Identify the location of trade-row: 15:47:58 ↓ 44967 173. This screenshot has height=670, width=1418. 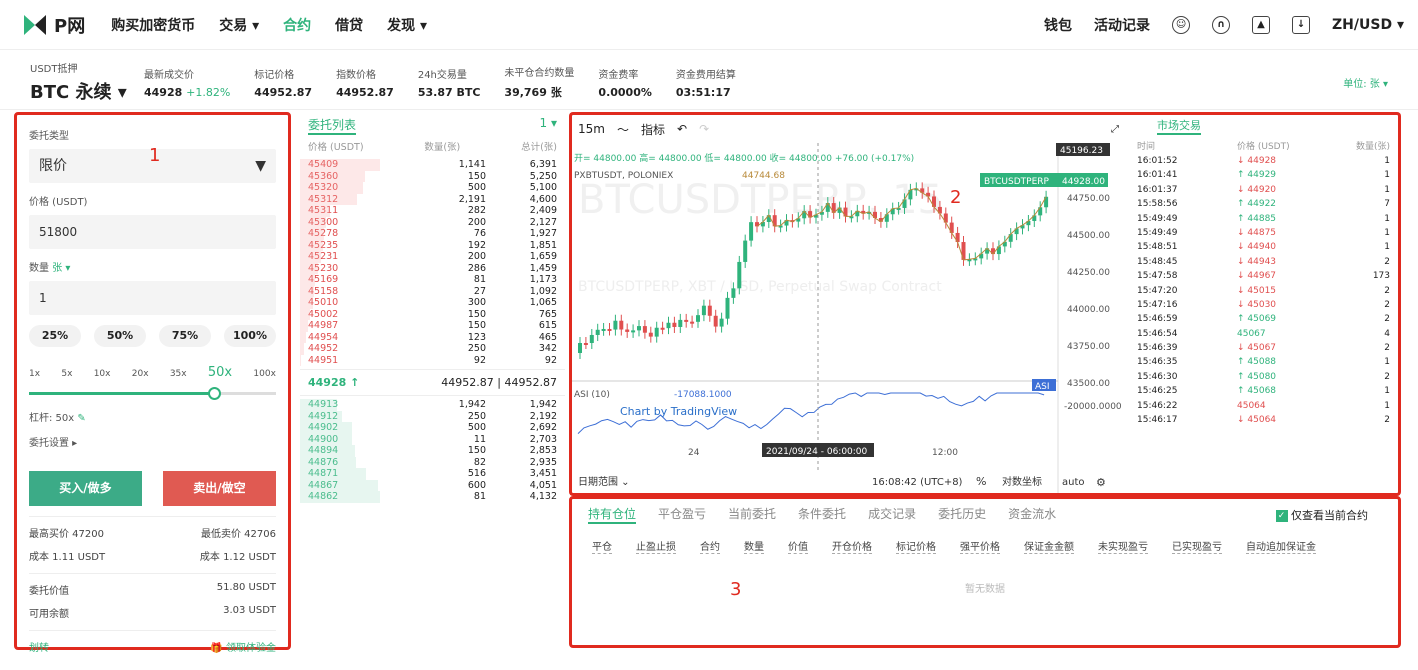
(1263, 276).